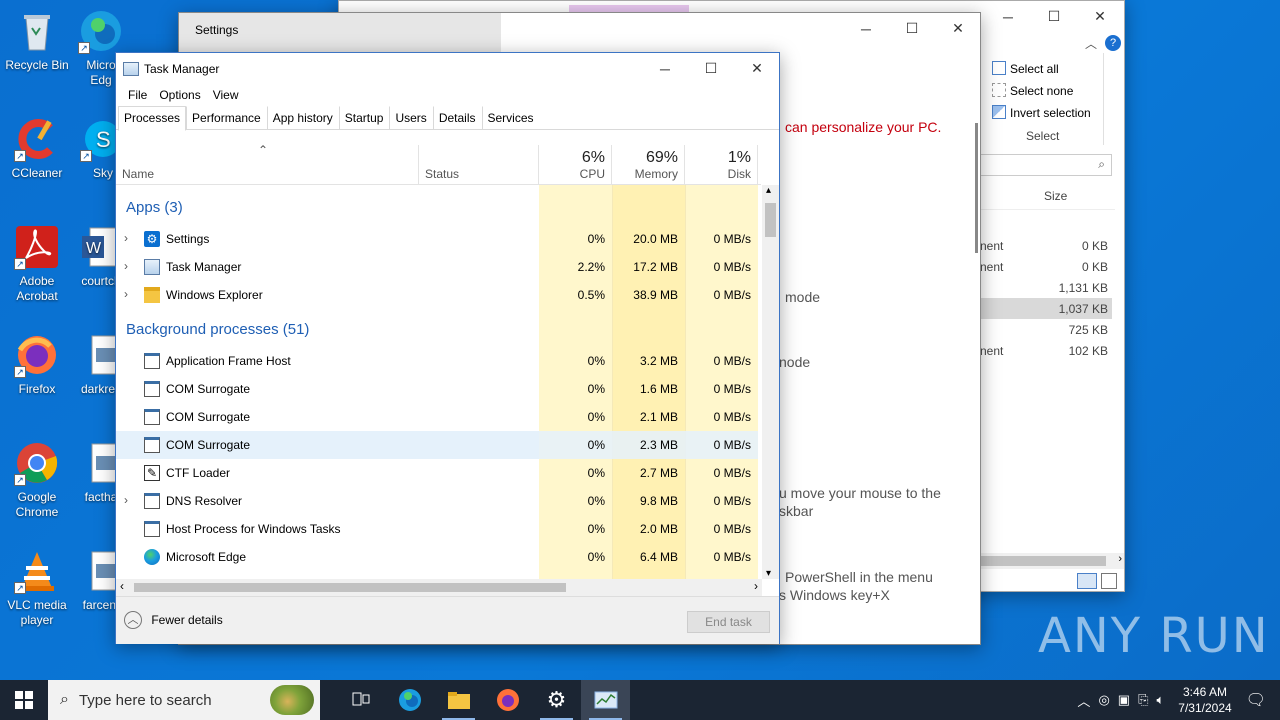 This screenshot has height=720, width=1280. What do you see at coordinates (458, 700) in the screenshot?
I see `taskbar-file-explorer-icon` at bounding box center [458, 700].